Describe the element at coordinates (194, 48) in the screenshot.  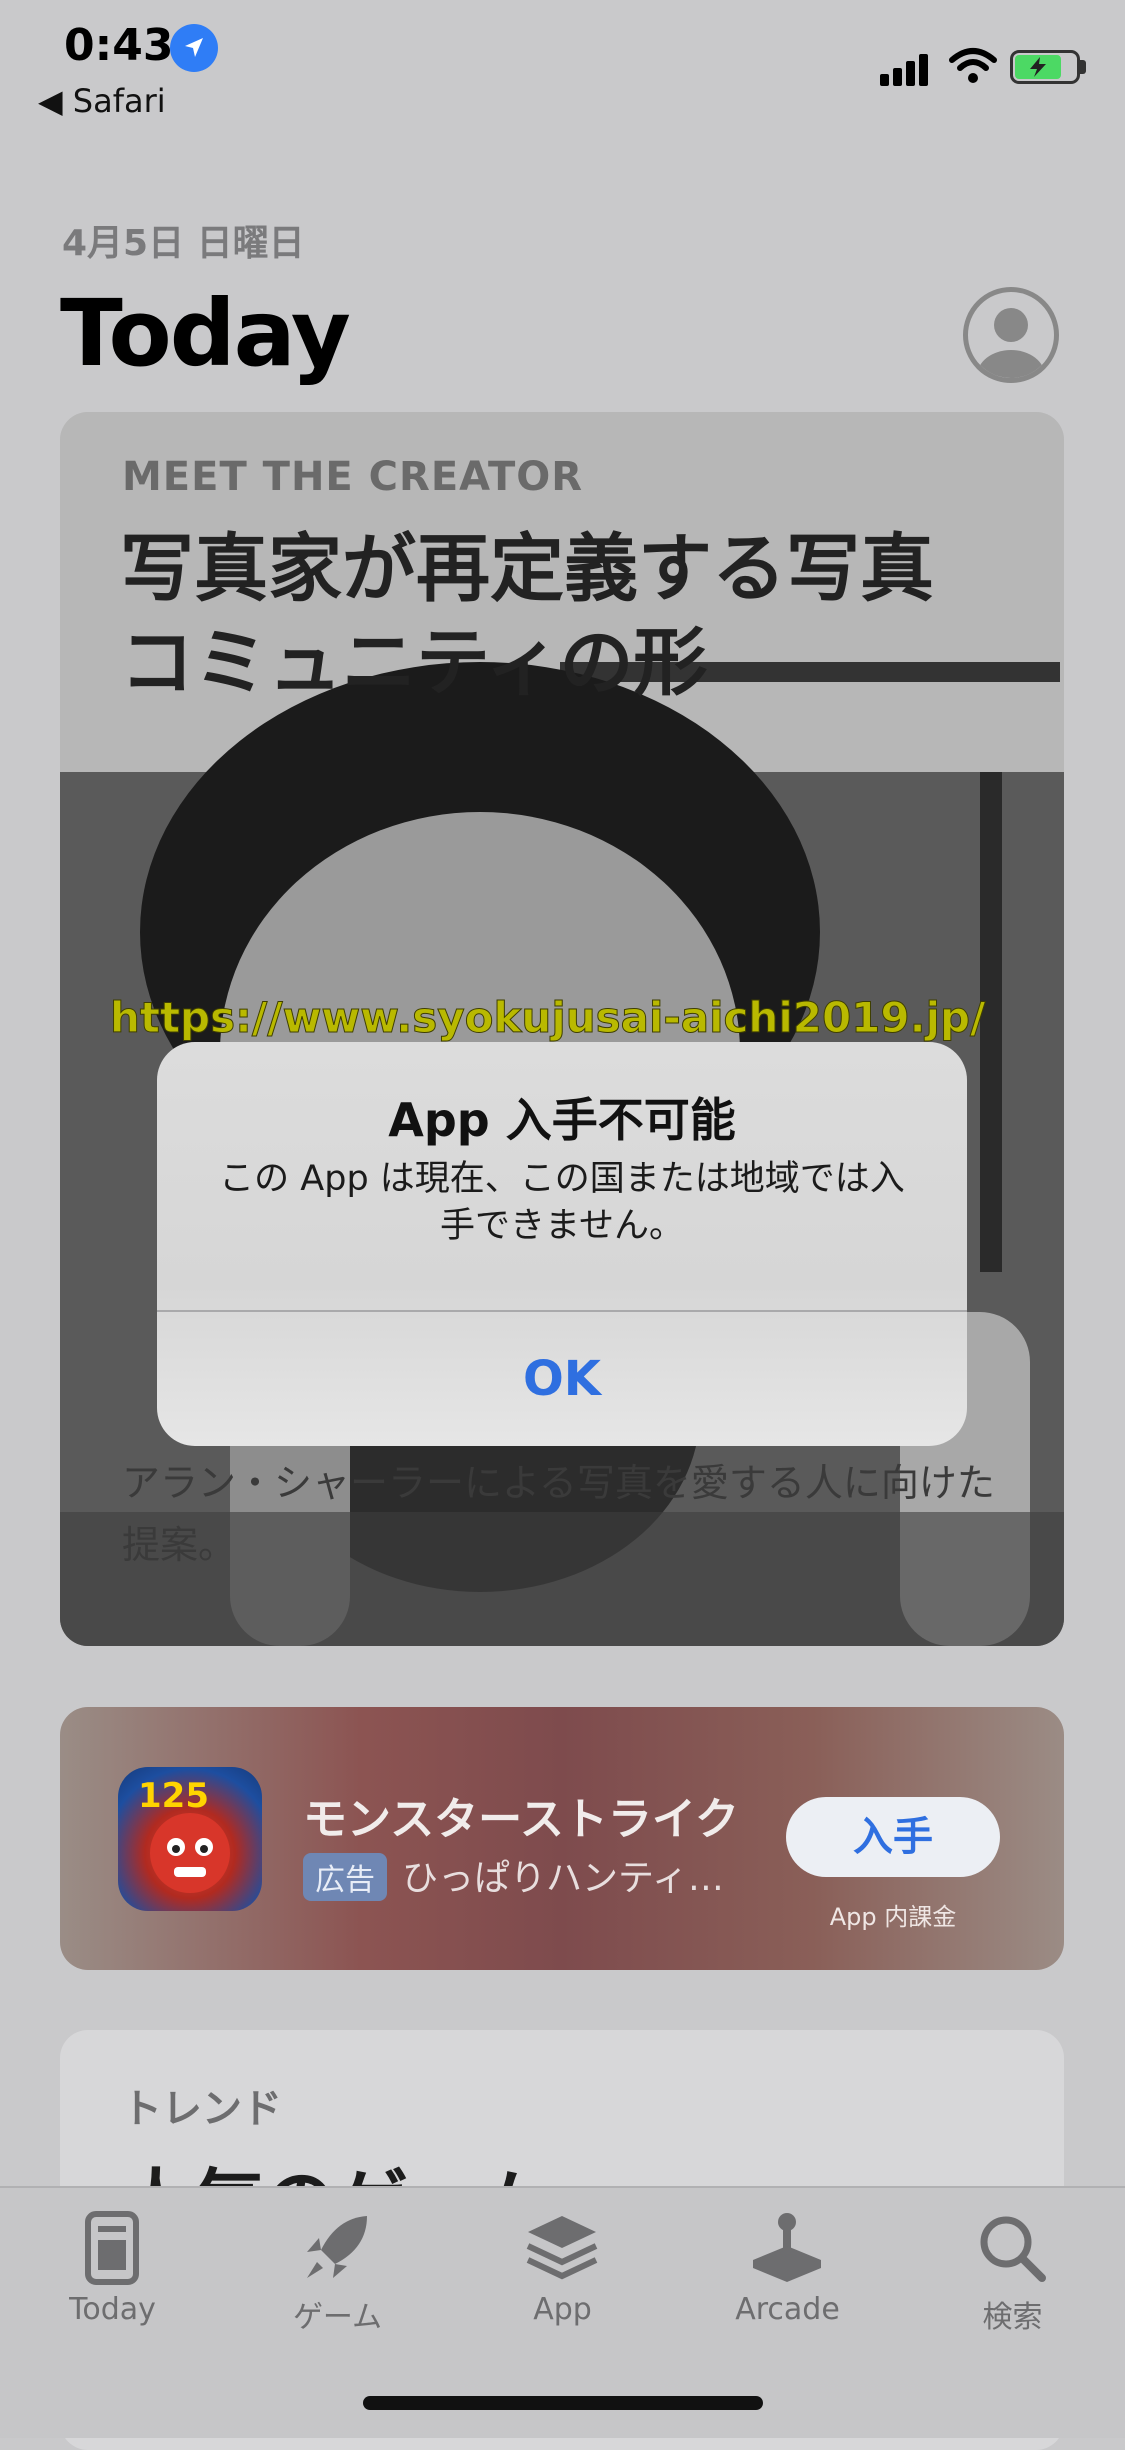
I see `location-arrow-icon` at that location.